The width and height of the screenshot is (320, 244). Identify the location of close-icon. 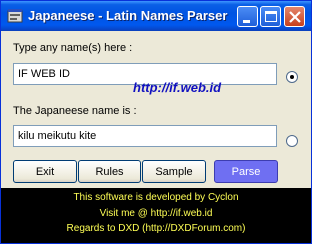
(295, 17).